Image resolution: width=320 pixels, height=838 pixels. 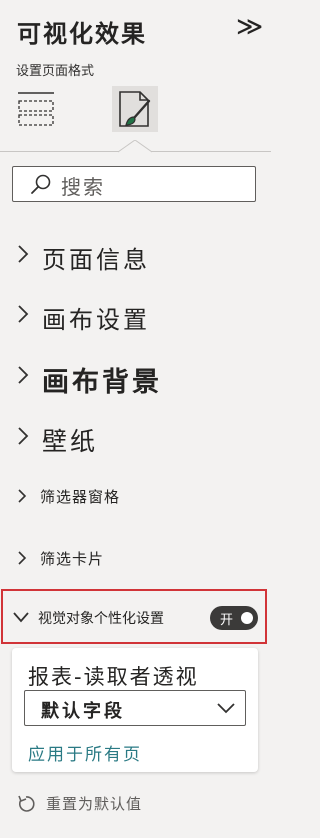 What do you see at coordinates (102, 382) in the screenshot?
I see `section-label: 画布背景` at bounding box center [102, 382].